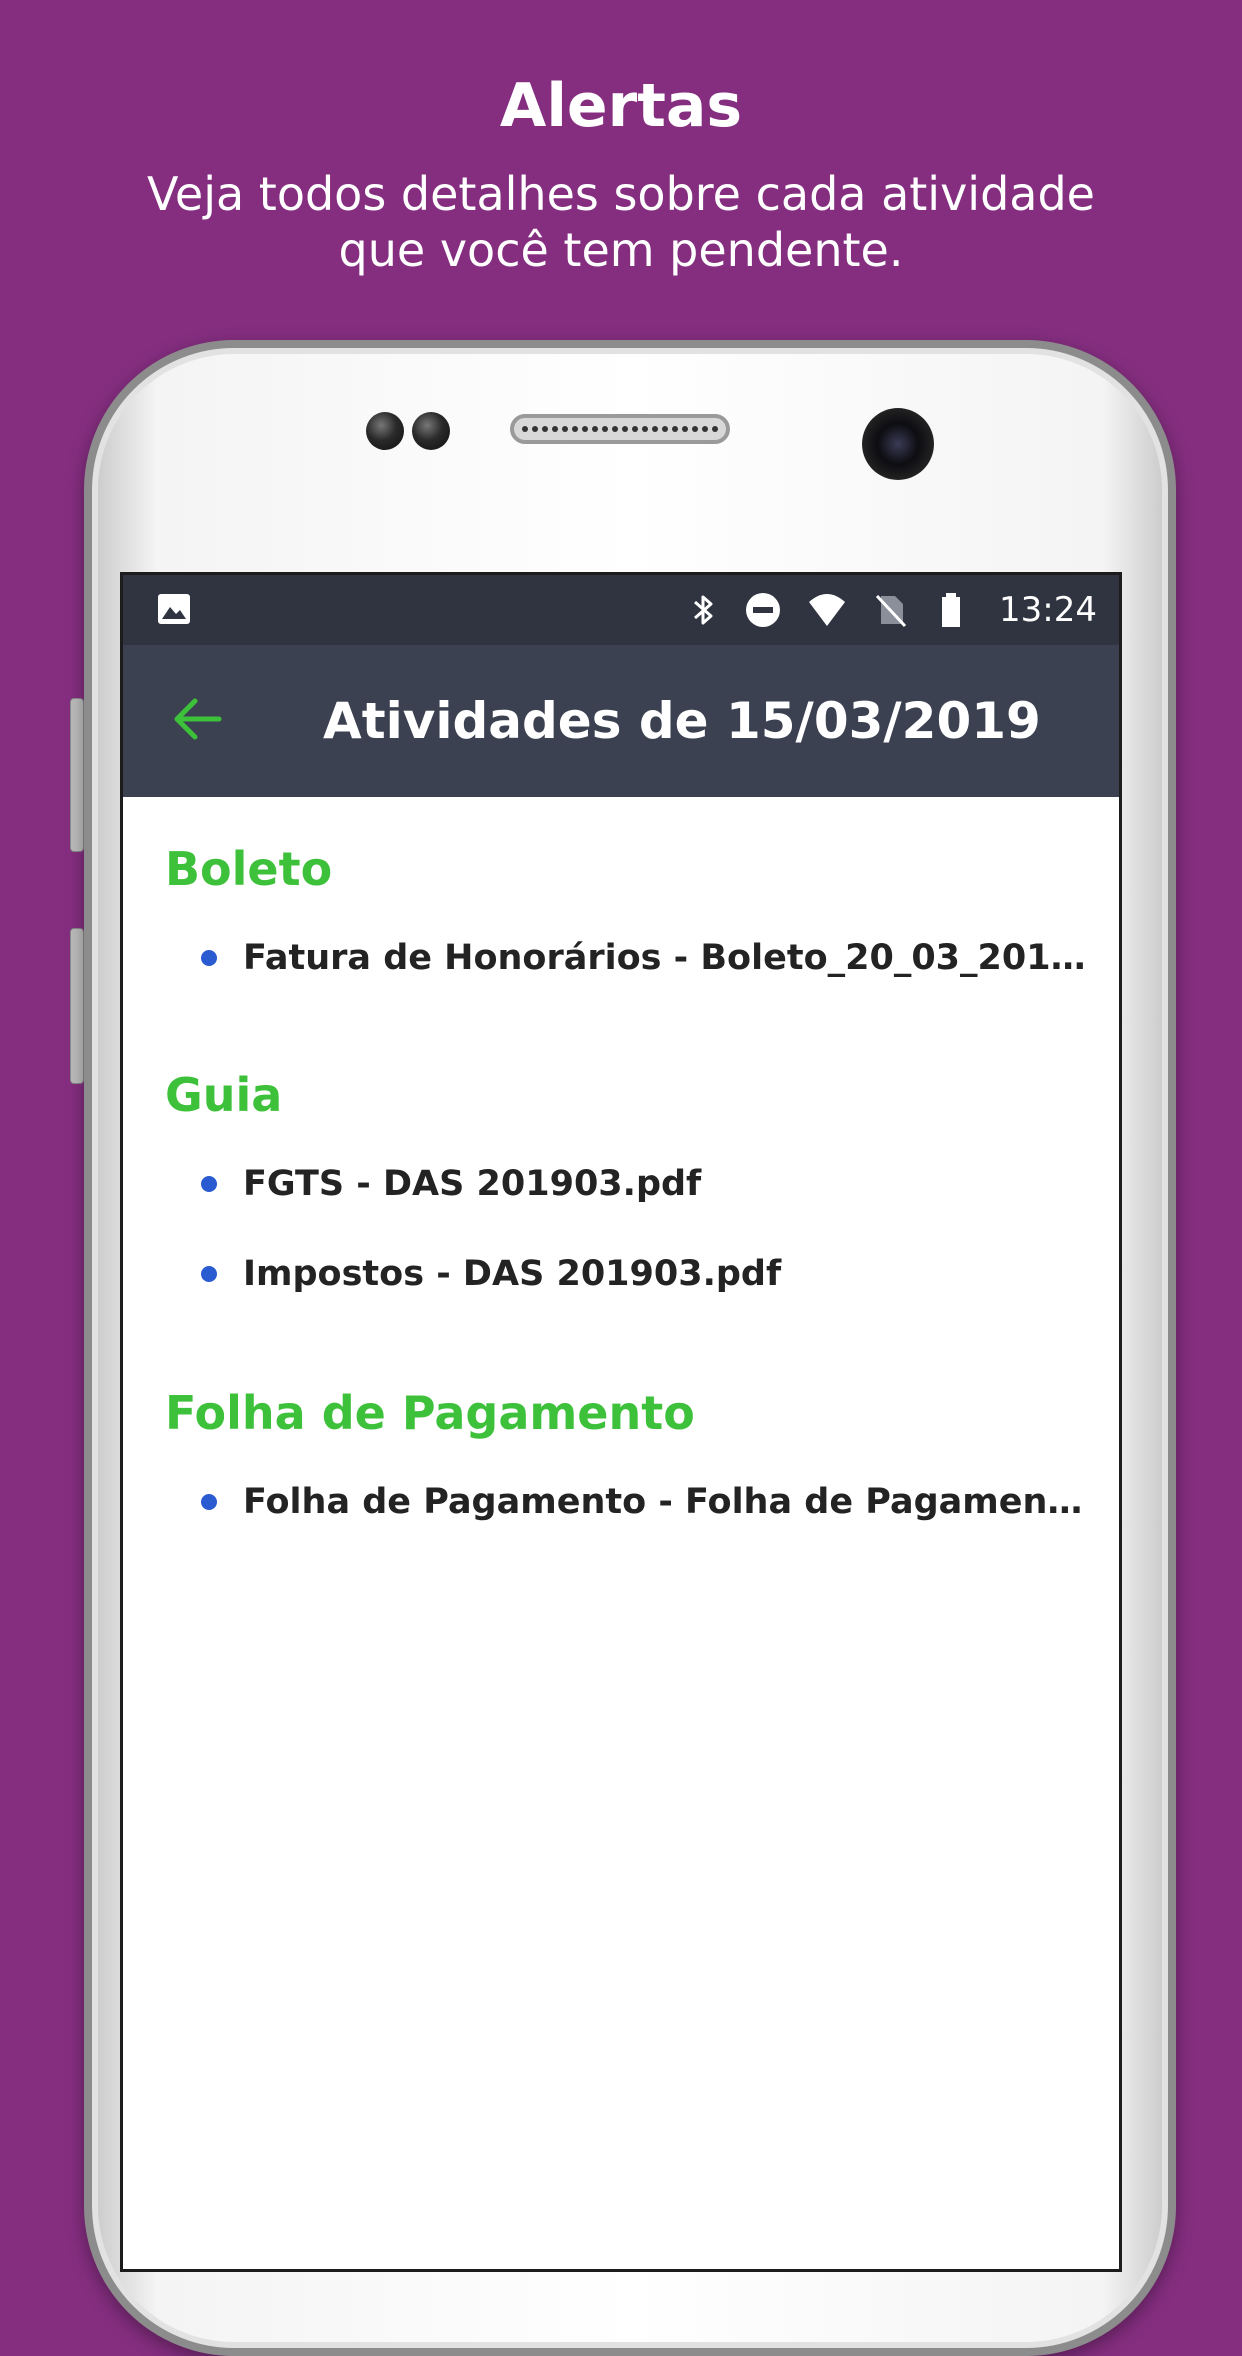 This screenshot has width=1242, height=2356. Describe the element at coordinates (472, 1184) in the screenshot. I see `list-item-label: FGTS - DAS 201903.pdf` at that location.